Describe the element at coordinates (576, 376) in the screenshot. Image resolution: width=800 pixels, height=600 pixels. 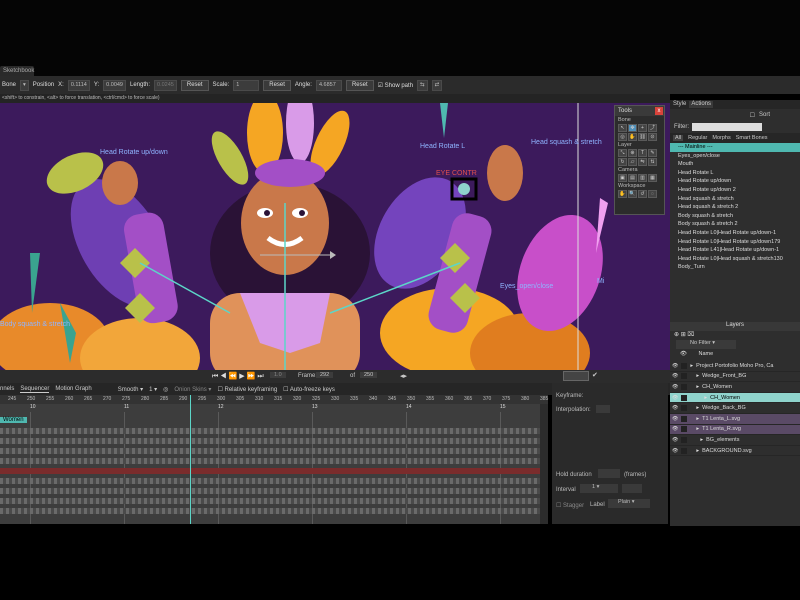
I see `view-mode-buttons` at that location.